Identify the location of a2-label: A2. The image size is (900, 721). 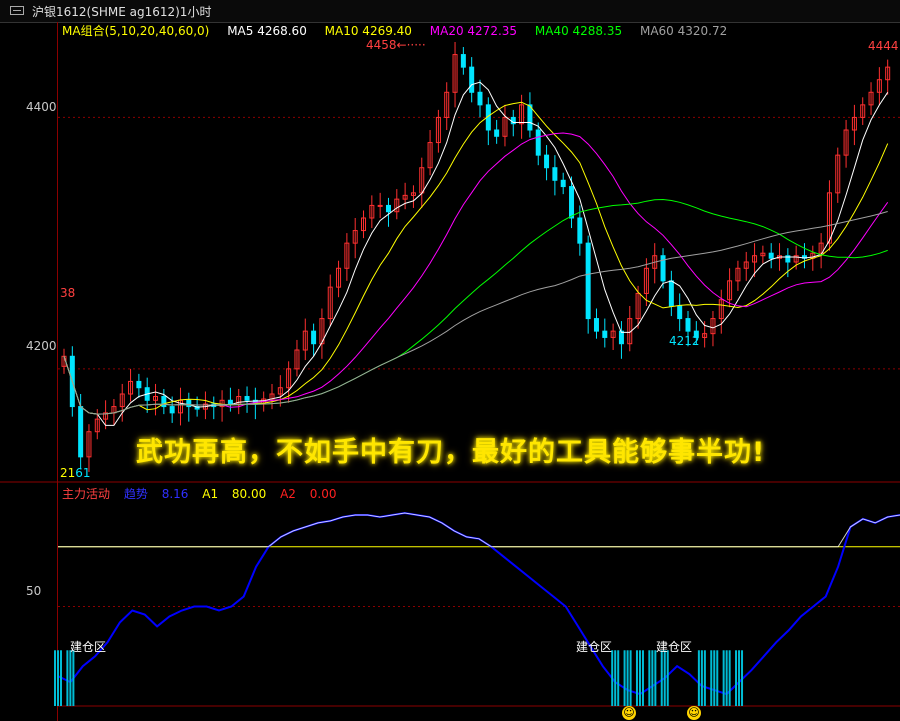
(288, 494).